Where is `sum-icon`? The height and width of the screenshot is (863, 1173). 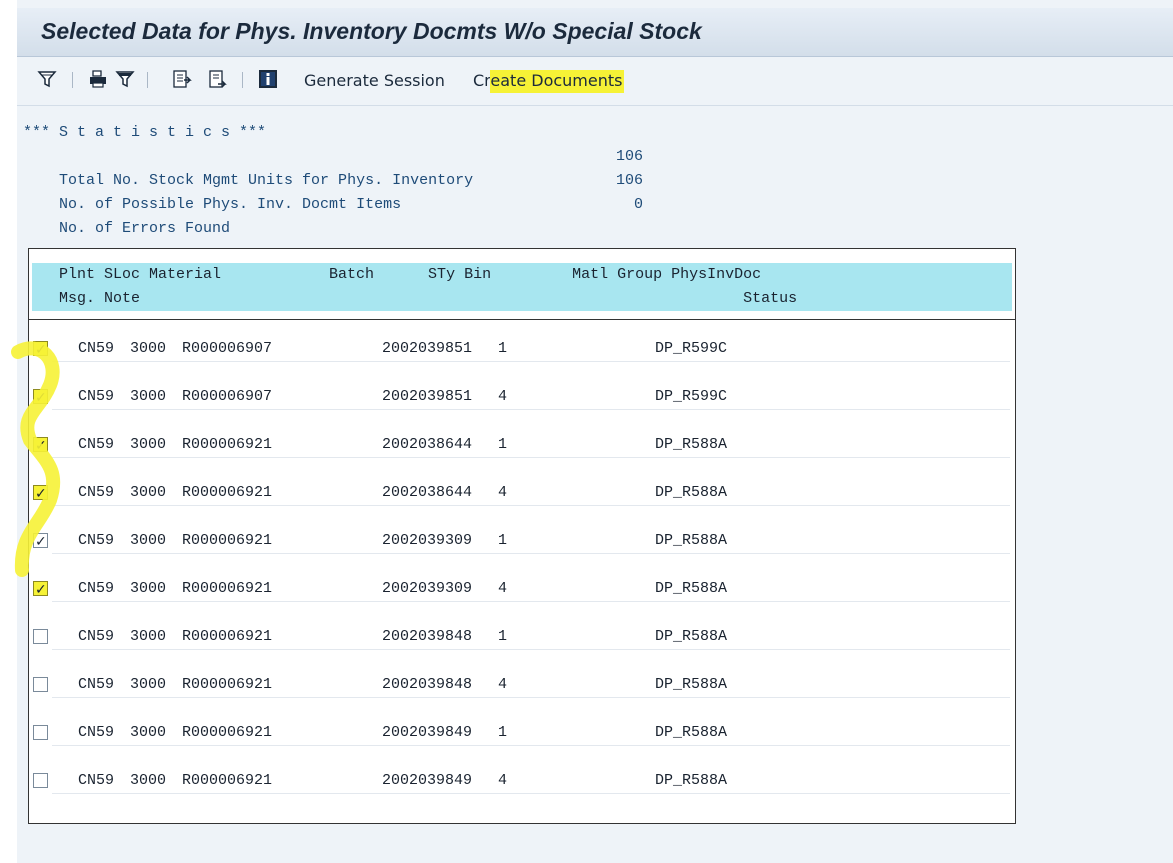 sum-icon is located at coordinates (125, 79).